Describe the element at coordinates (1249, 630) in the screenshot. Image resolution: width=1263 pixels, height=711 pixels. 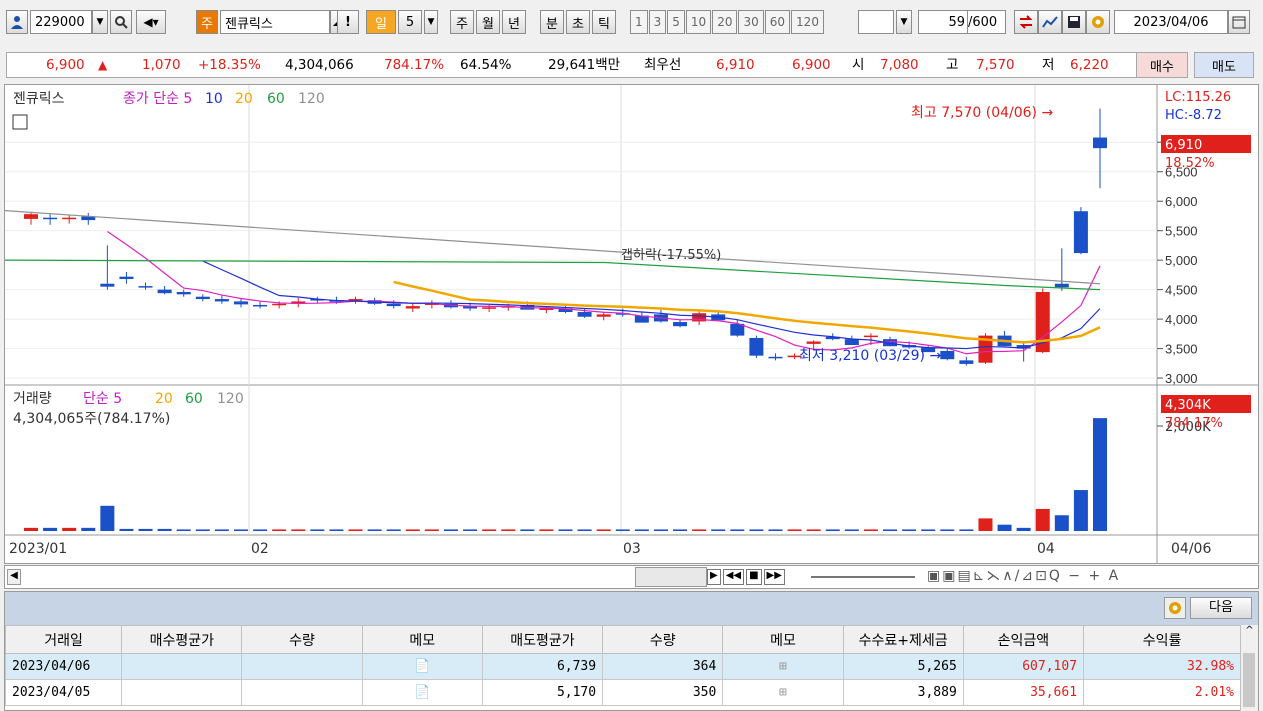
I see `scroll-up-icon: ^` at that location.